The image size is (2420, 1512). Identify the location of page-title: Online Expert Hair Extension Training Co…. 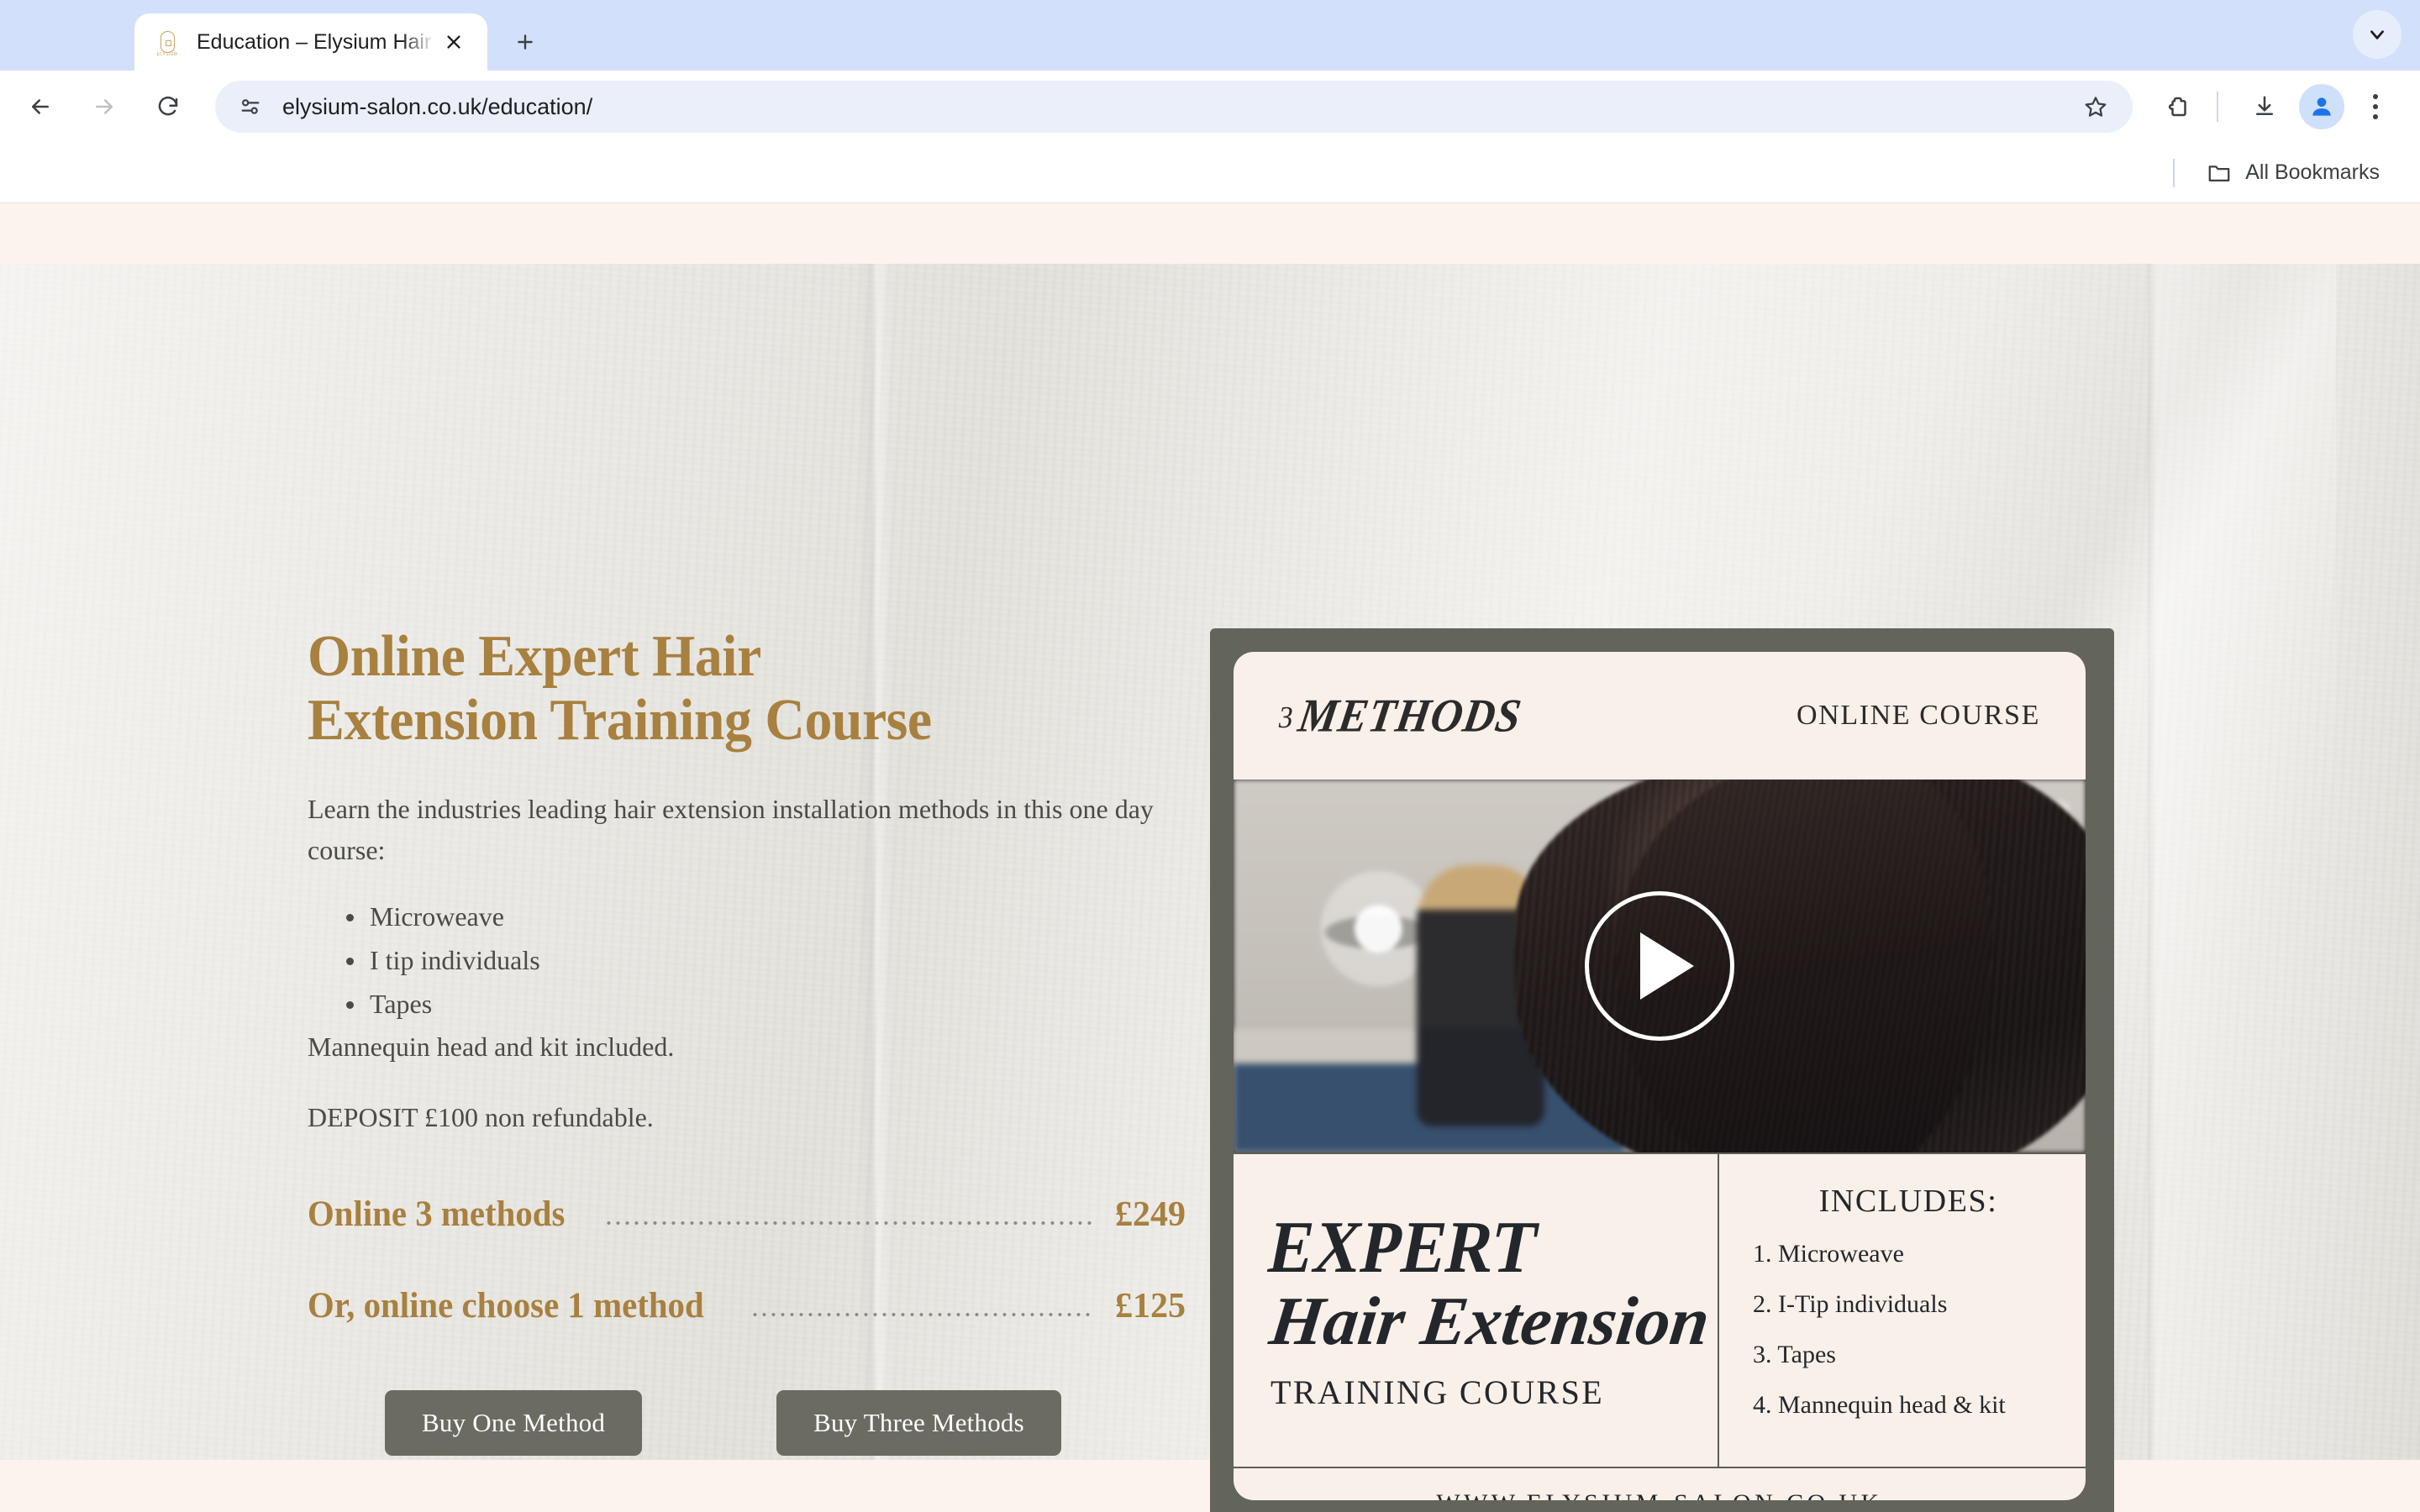
(722, 688).